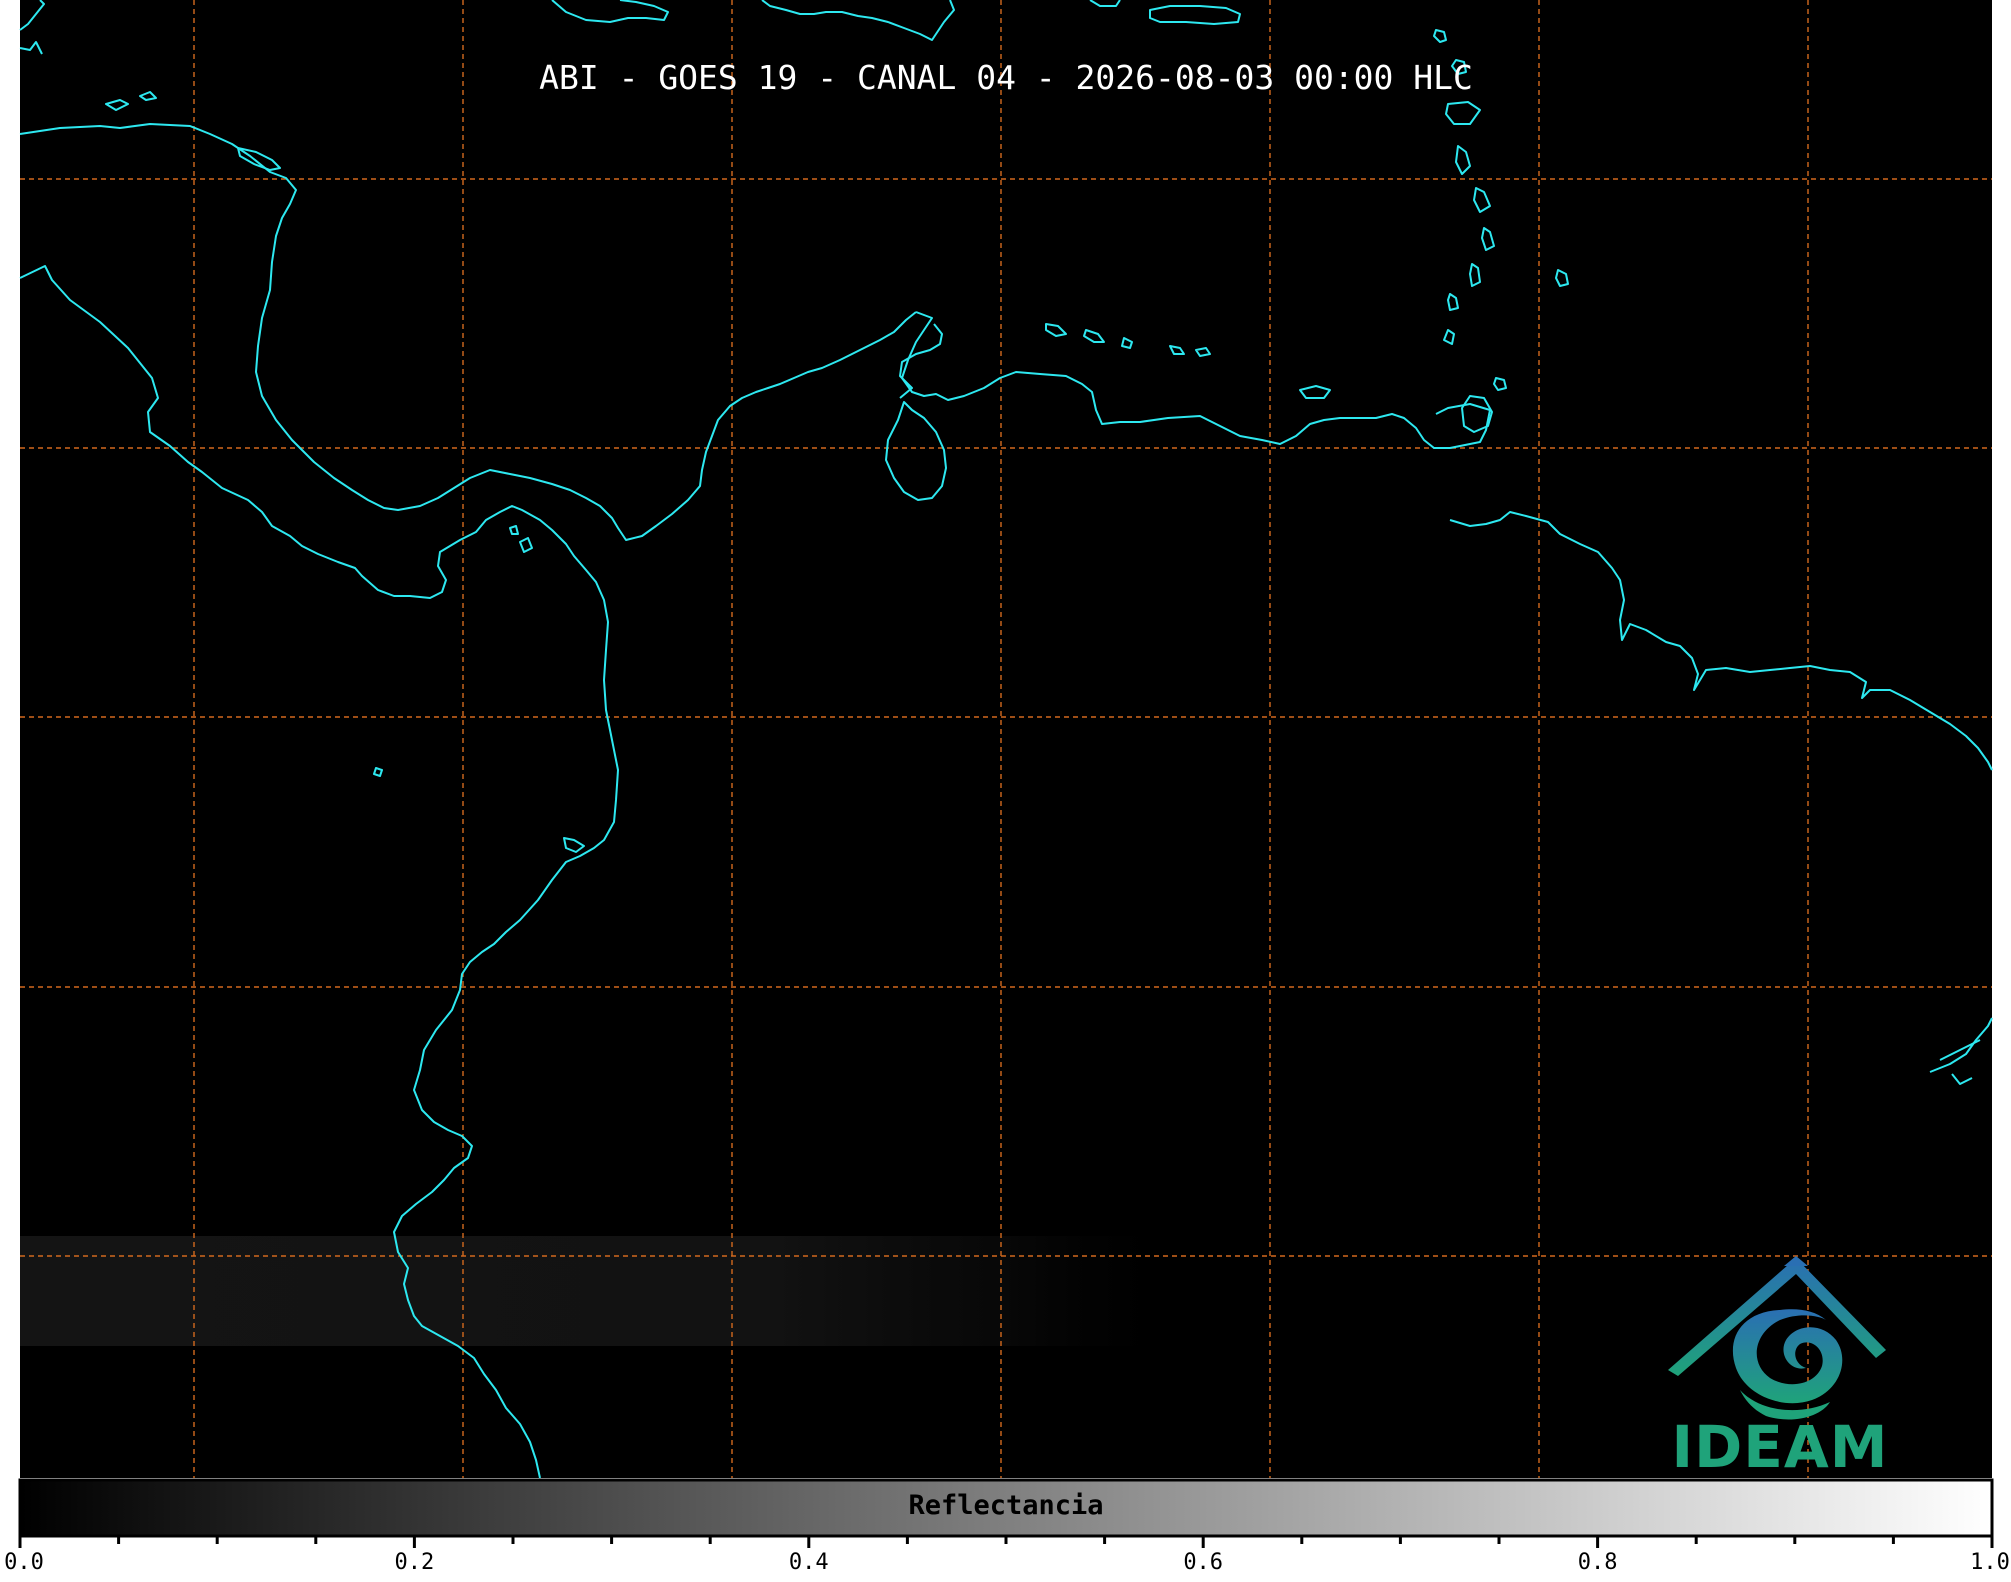 This screenshot has height=1582, width=2011. What do you see at coordinates (1006, 1505) in the screenshot?
I see `colorbar-label: Reflectancia` at bounding box center [1006, 1505].